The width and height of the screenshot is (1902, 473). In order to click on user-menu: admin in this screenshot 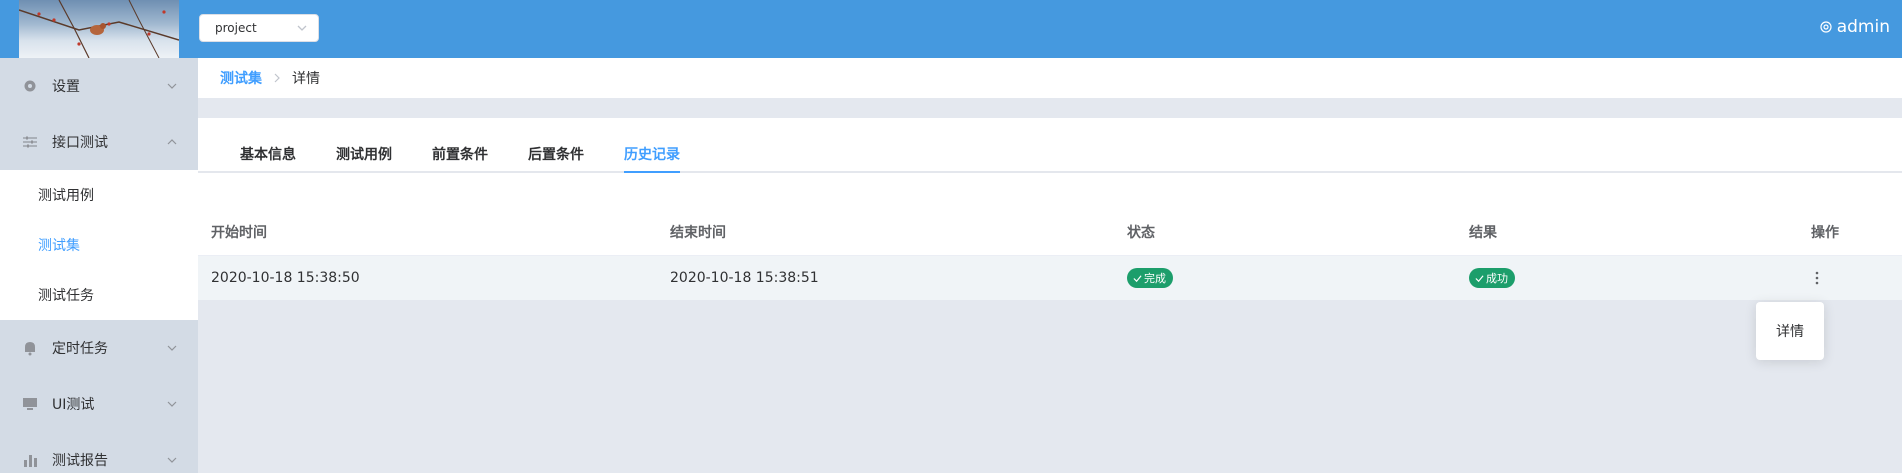, I will do `click(1854, 27)`.